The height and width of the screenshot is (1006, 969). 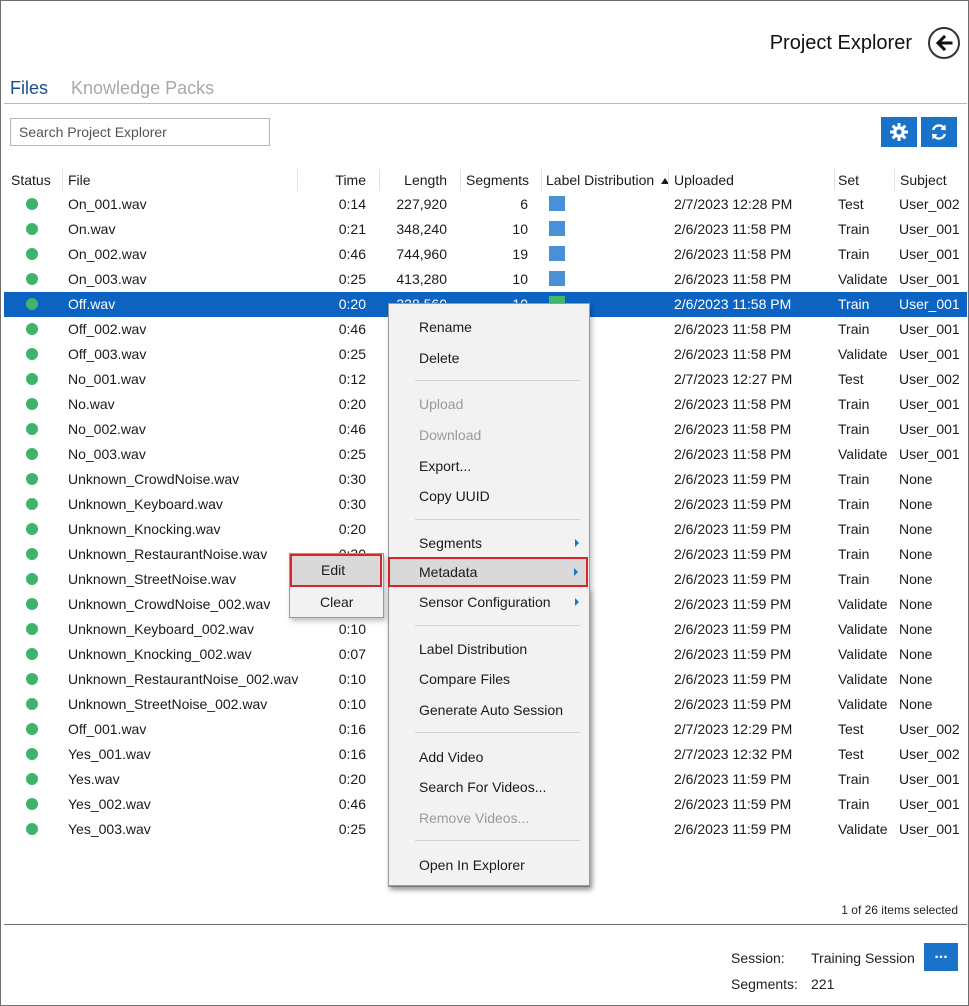 I want to click on segments-value: 221, so click(x=823, y=984).